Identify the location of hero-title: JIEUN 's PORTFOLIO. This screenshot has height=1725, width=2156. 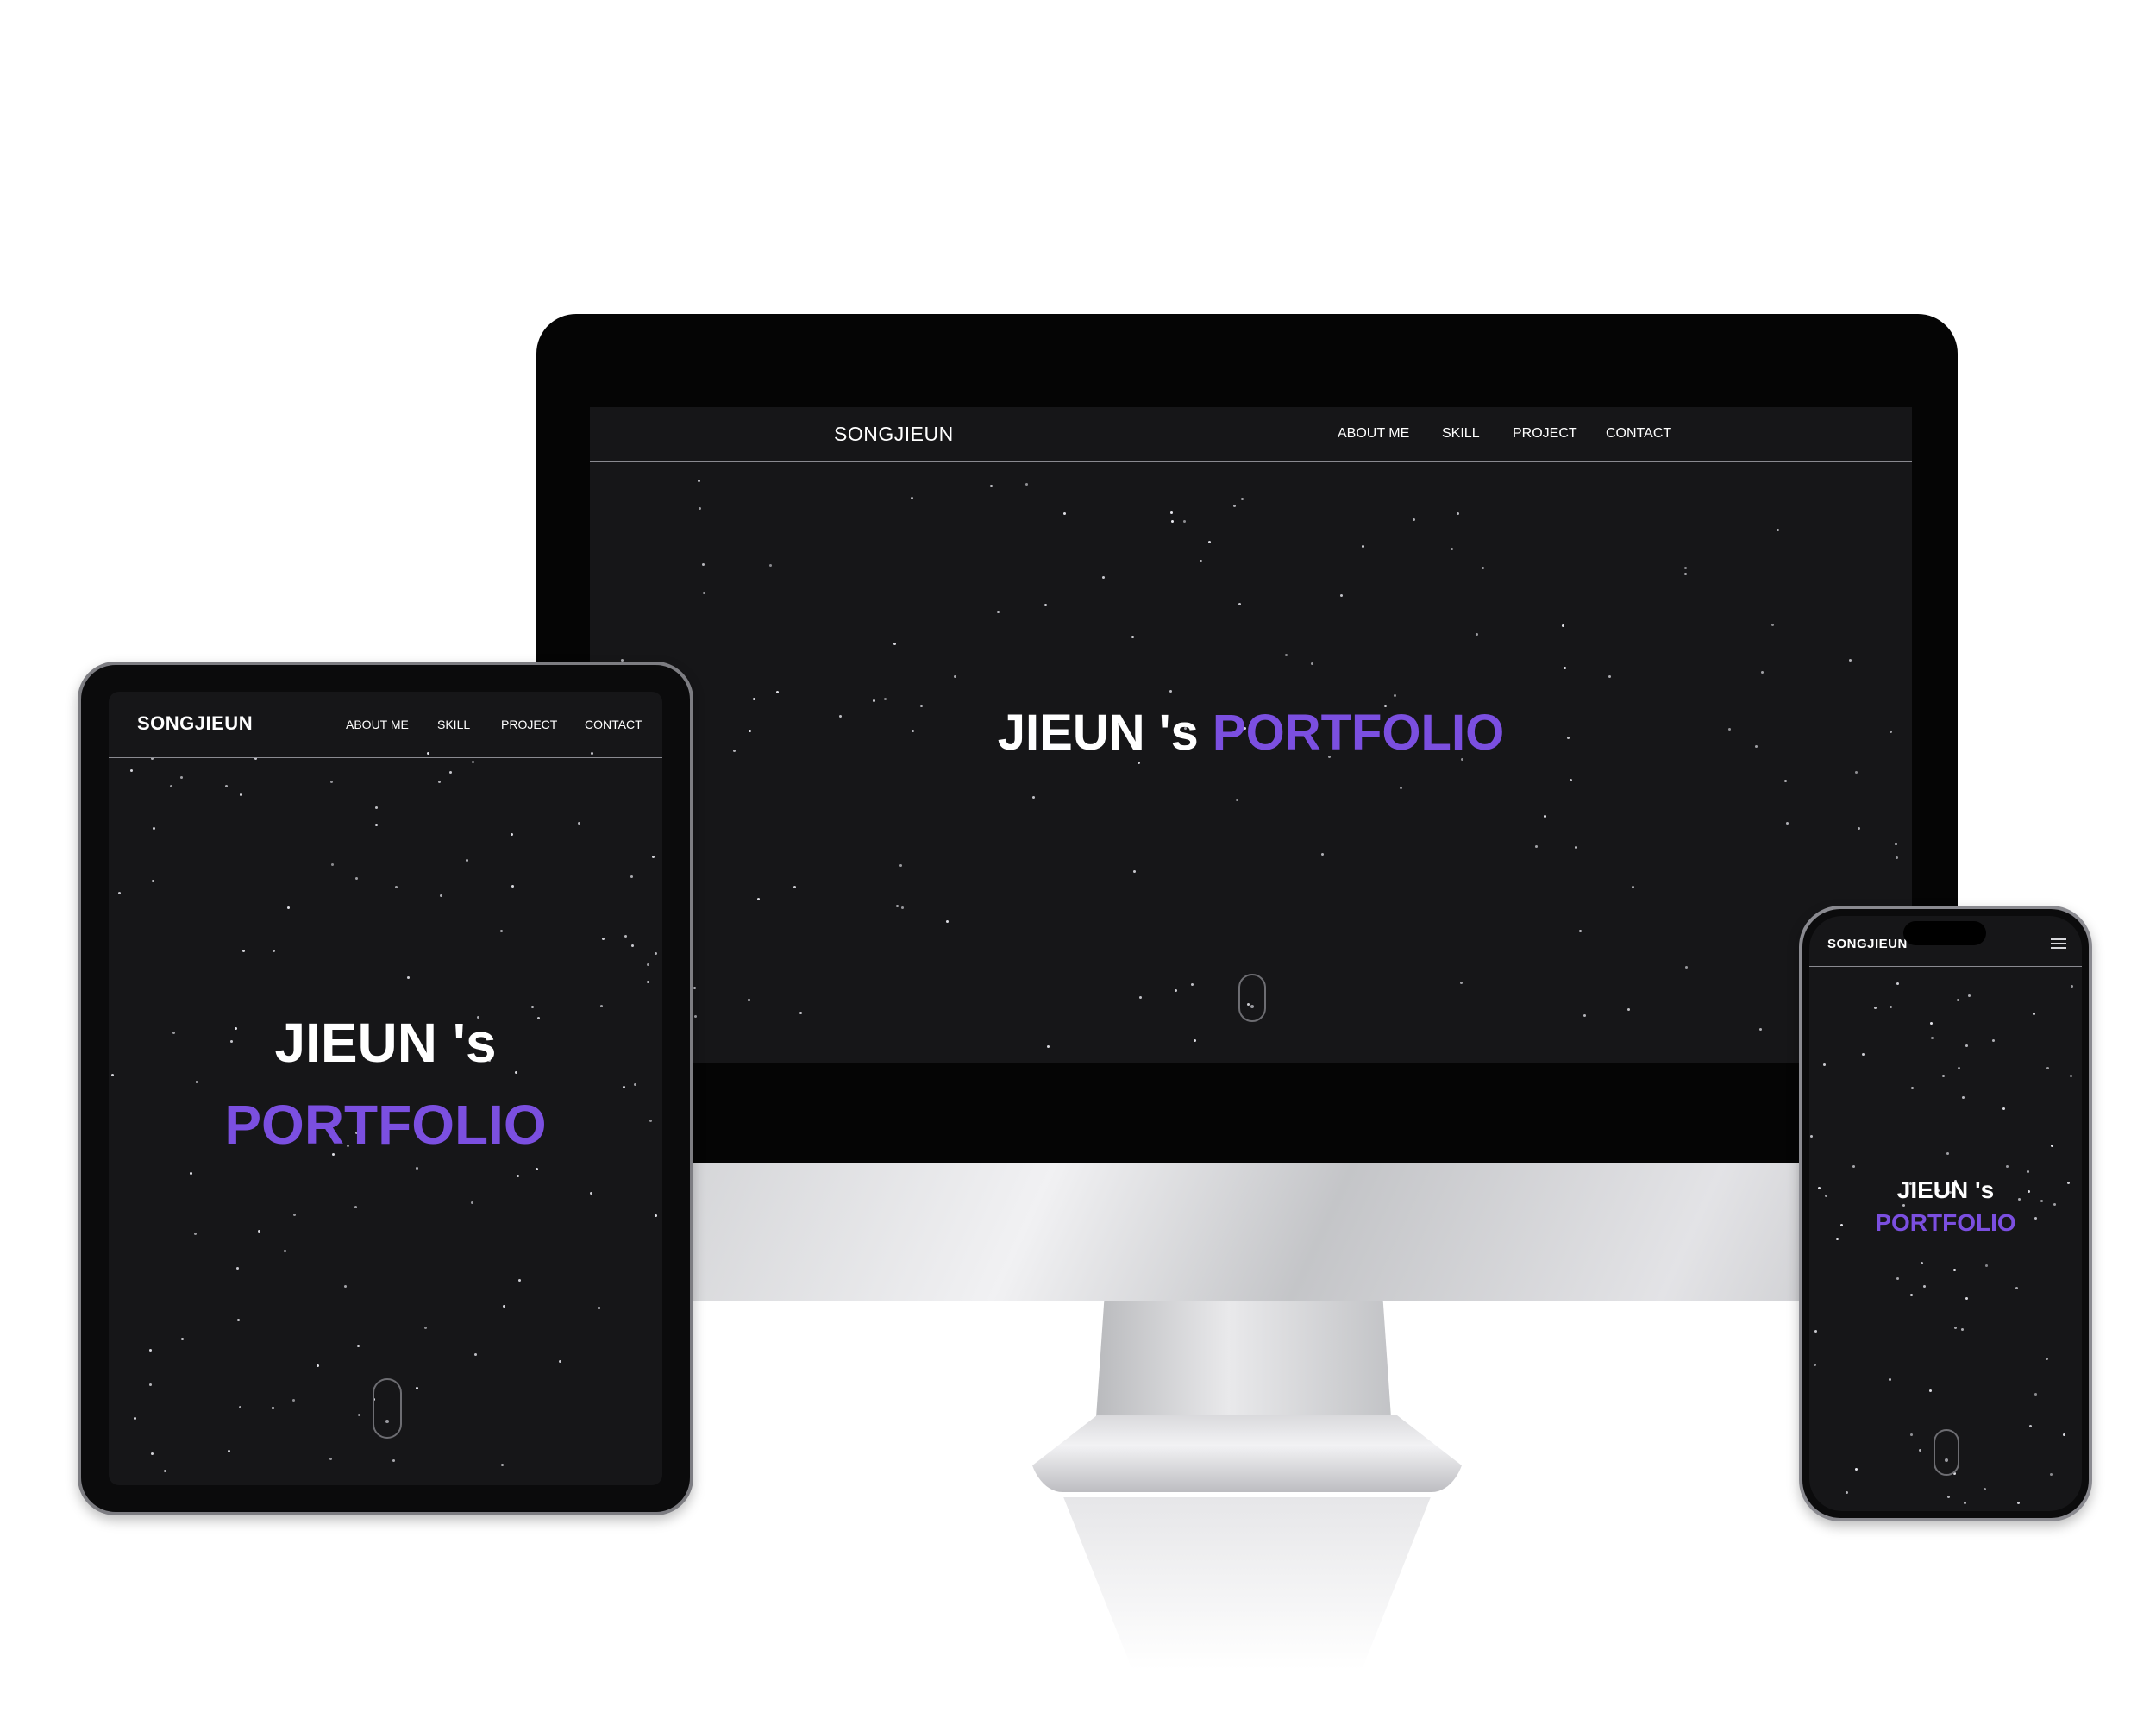
(1251, 733).